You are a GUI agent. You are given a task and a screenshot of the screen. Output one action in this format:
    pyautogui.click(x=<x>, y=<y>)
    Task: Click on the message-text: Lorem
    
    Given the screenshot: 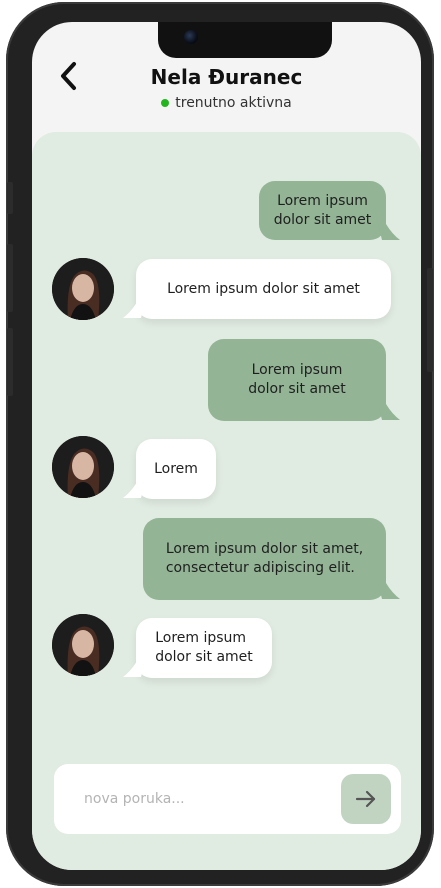 What is the action you would take?
    pyautogui.click(x=176, y=468)
    